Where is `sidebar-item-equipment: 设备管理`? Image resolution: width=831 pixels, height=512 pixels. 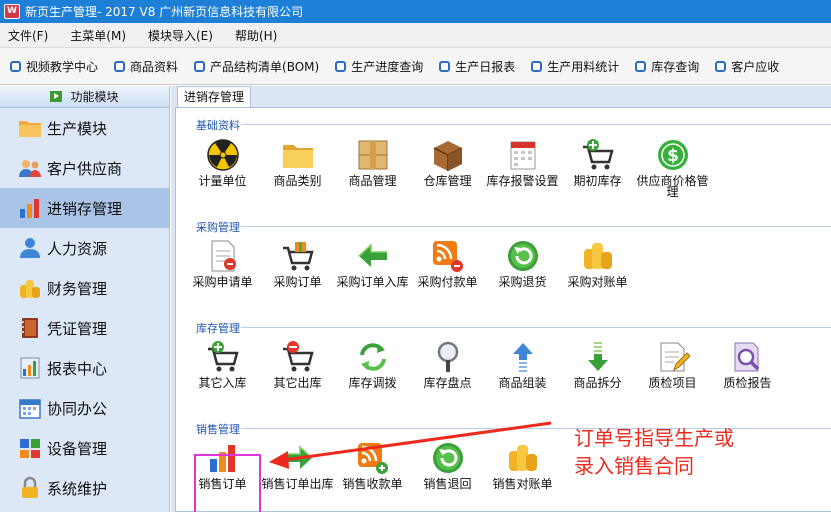 sidebar-item-equipment: 设备管理 is located at coordinates (84, 448).